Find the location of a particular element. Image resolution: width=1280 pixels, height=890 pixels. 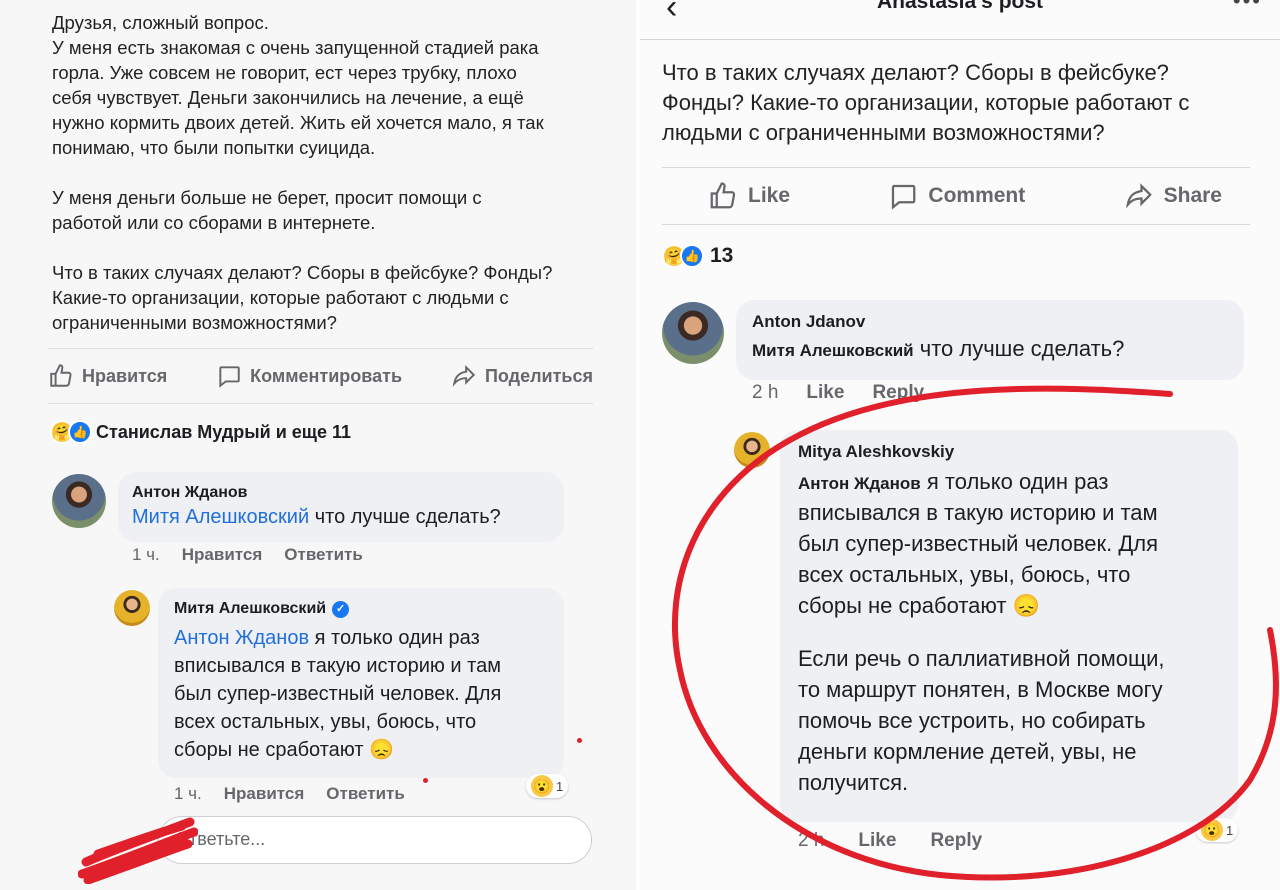

comment-meta: 2 h Like Reply is located at coordinates (838, 393).